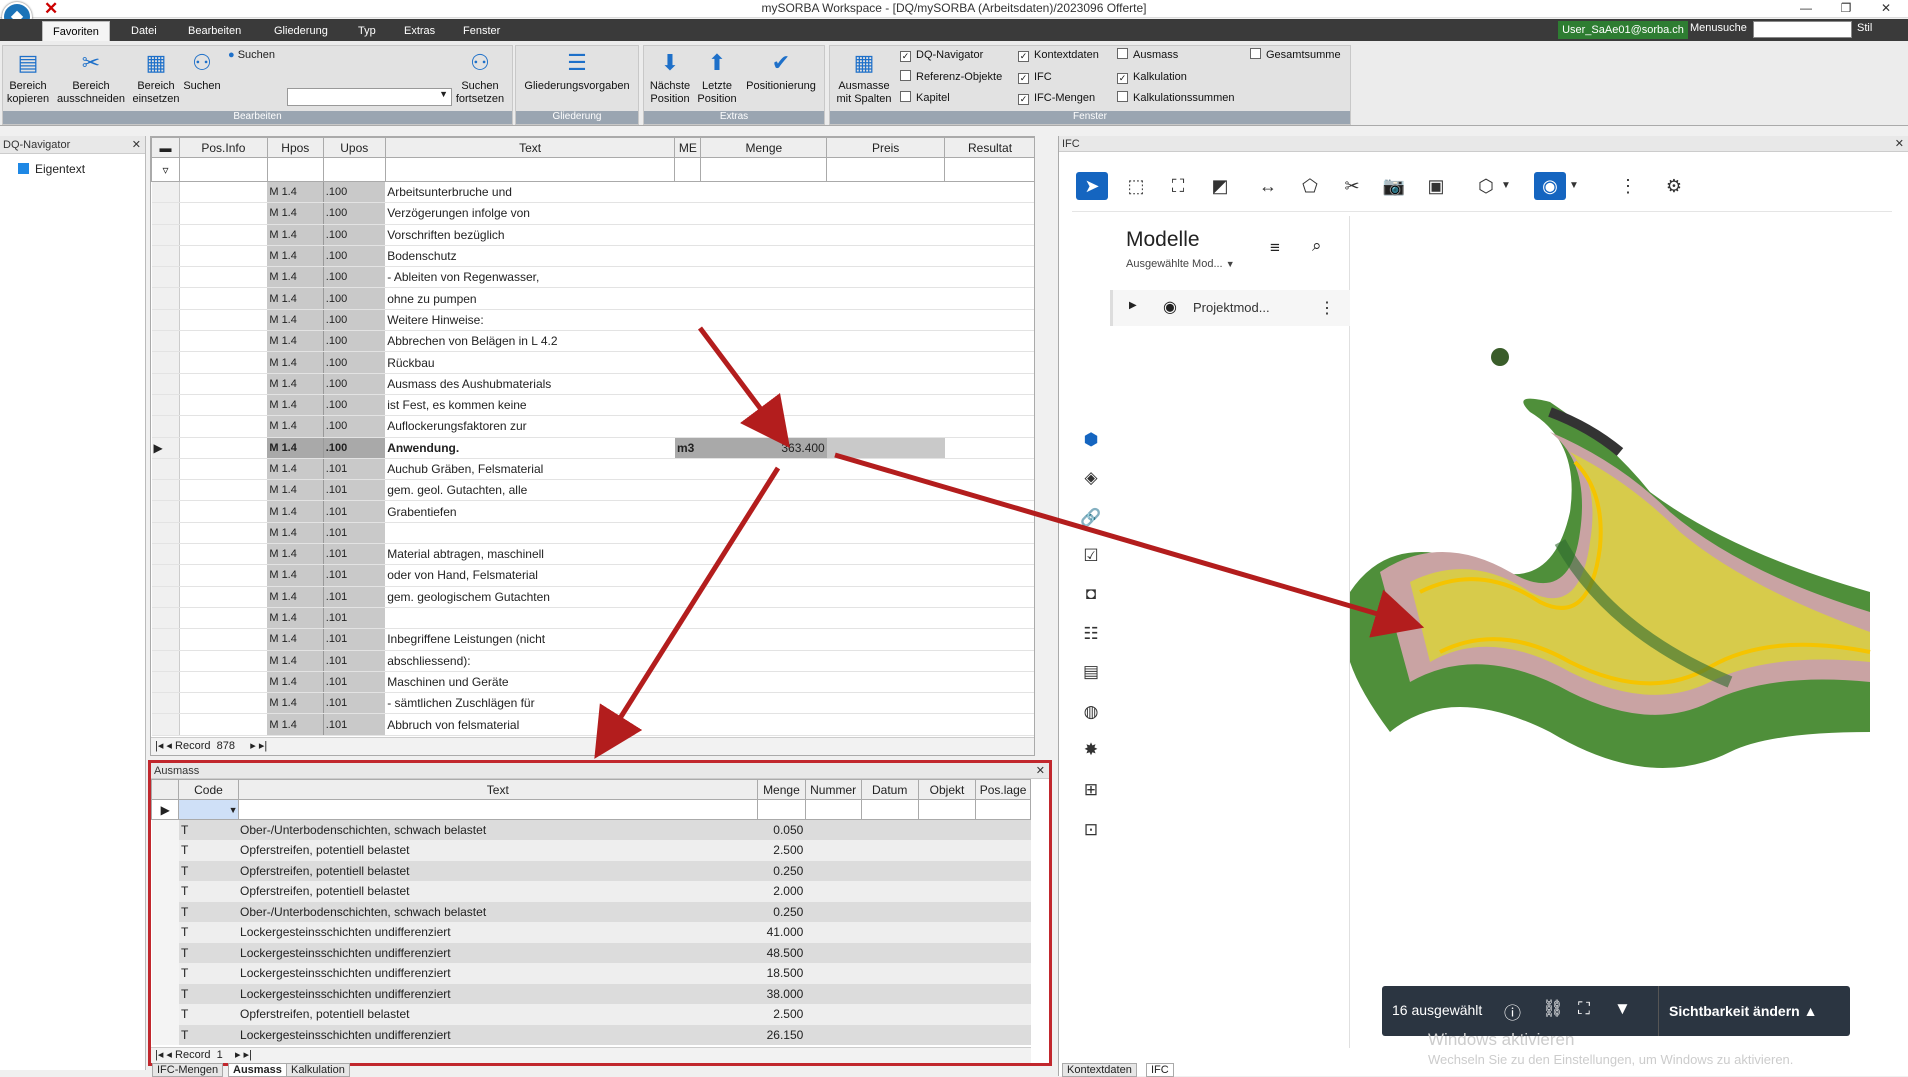 The height and width of the screenshot is (1077, 1908). I want to click on modelle-filter-dropdown: Ausgewählte Mod... ▼, so click(1180, 264).